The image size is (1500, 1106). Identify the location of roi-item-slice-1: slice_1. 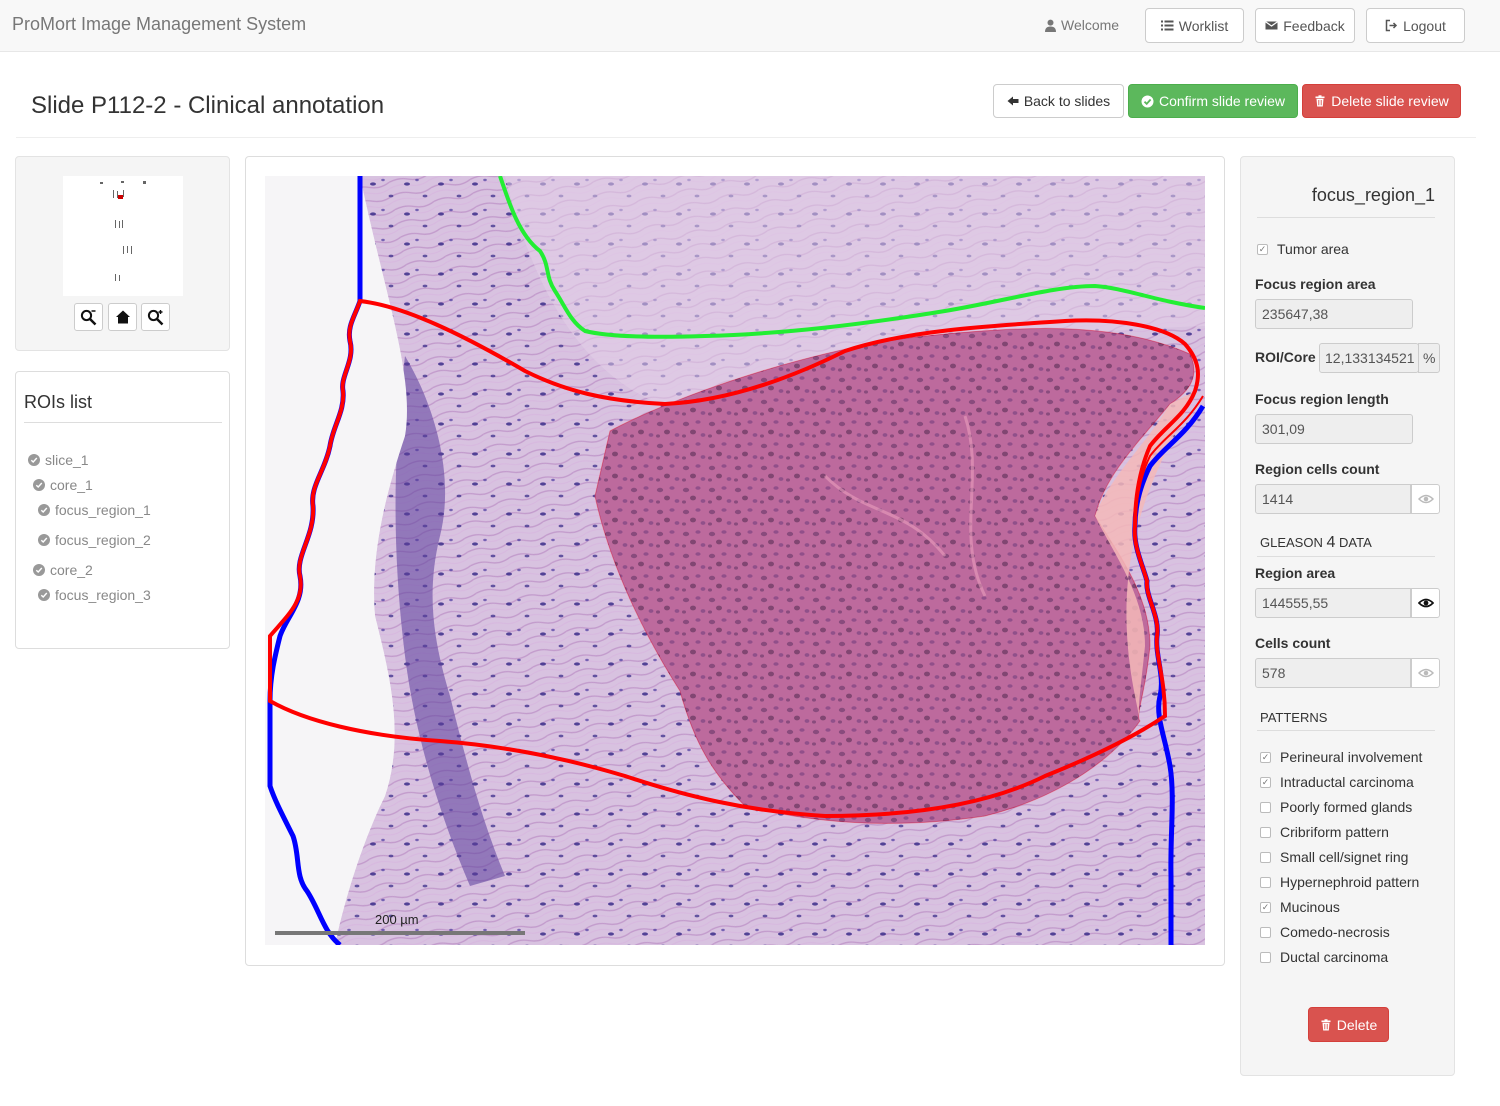
(58, 460).